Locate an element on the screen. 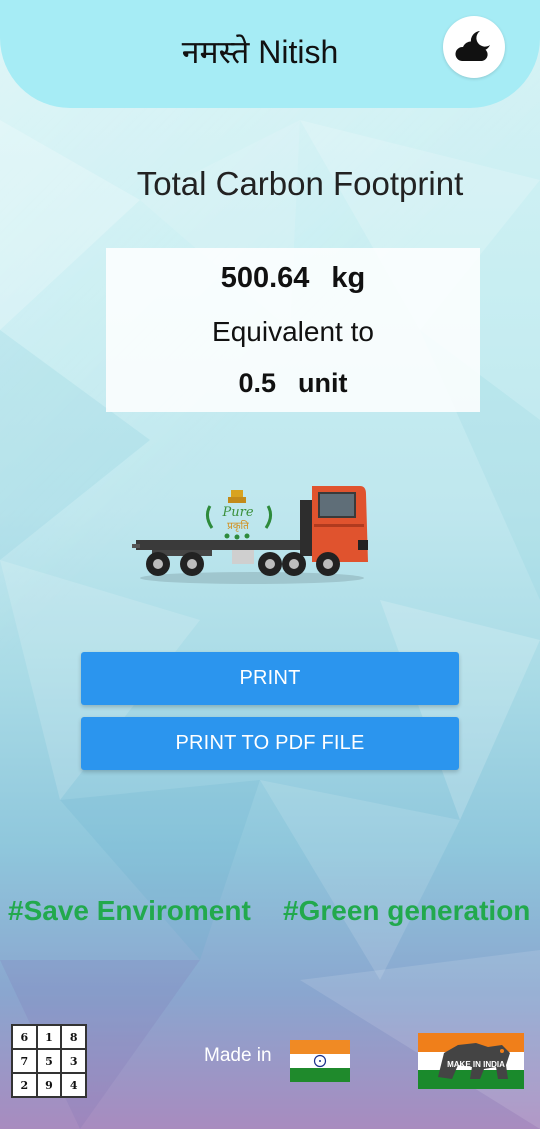  number-grid-logo: 6 1 8 7 5 3 2 9 4 is located at coordinates (49, 1061).